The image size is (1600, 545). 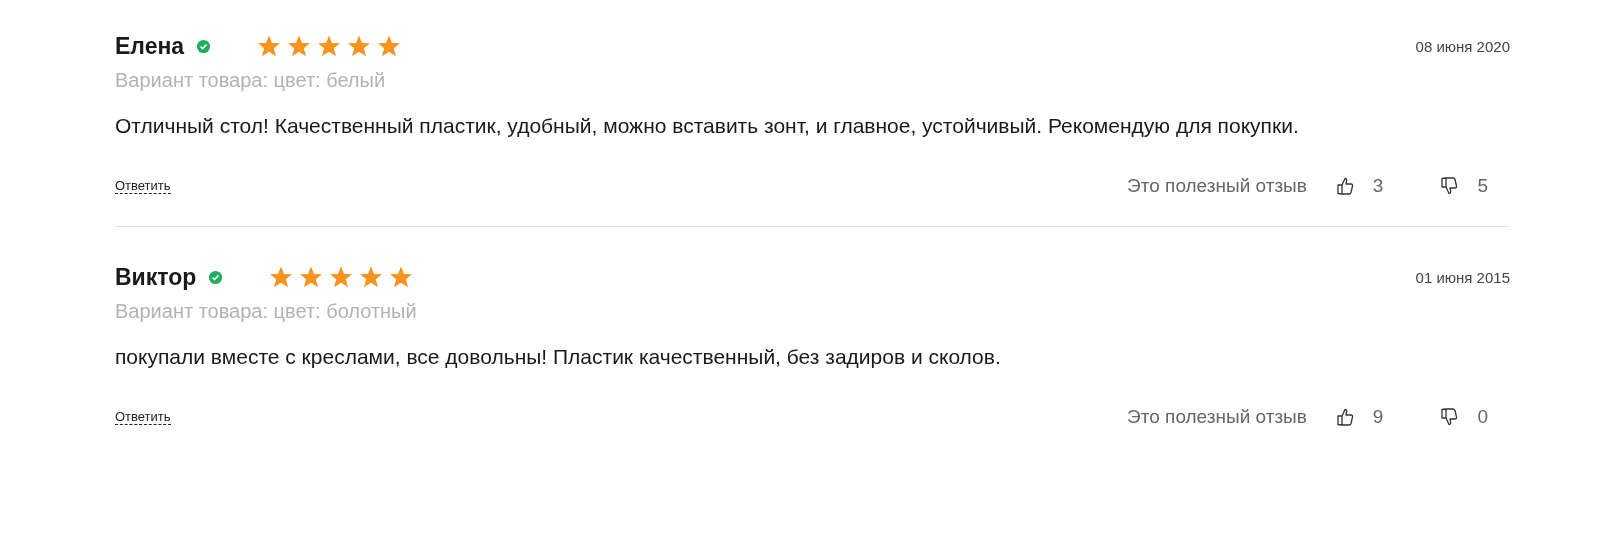 I want to click on author-name: Виктор, so click(x=156, y=277).